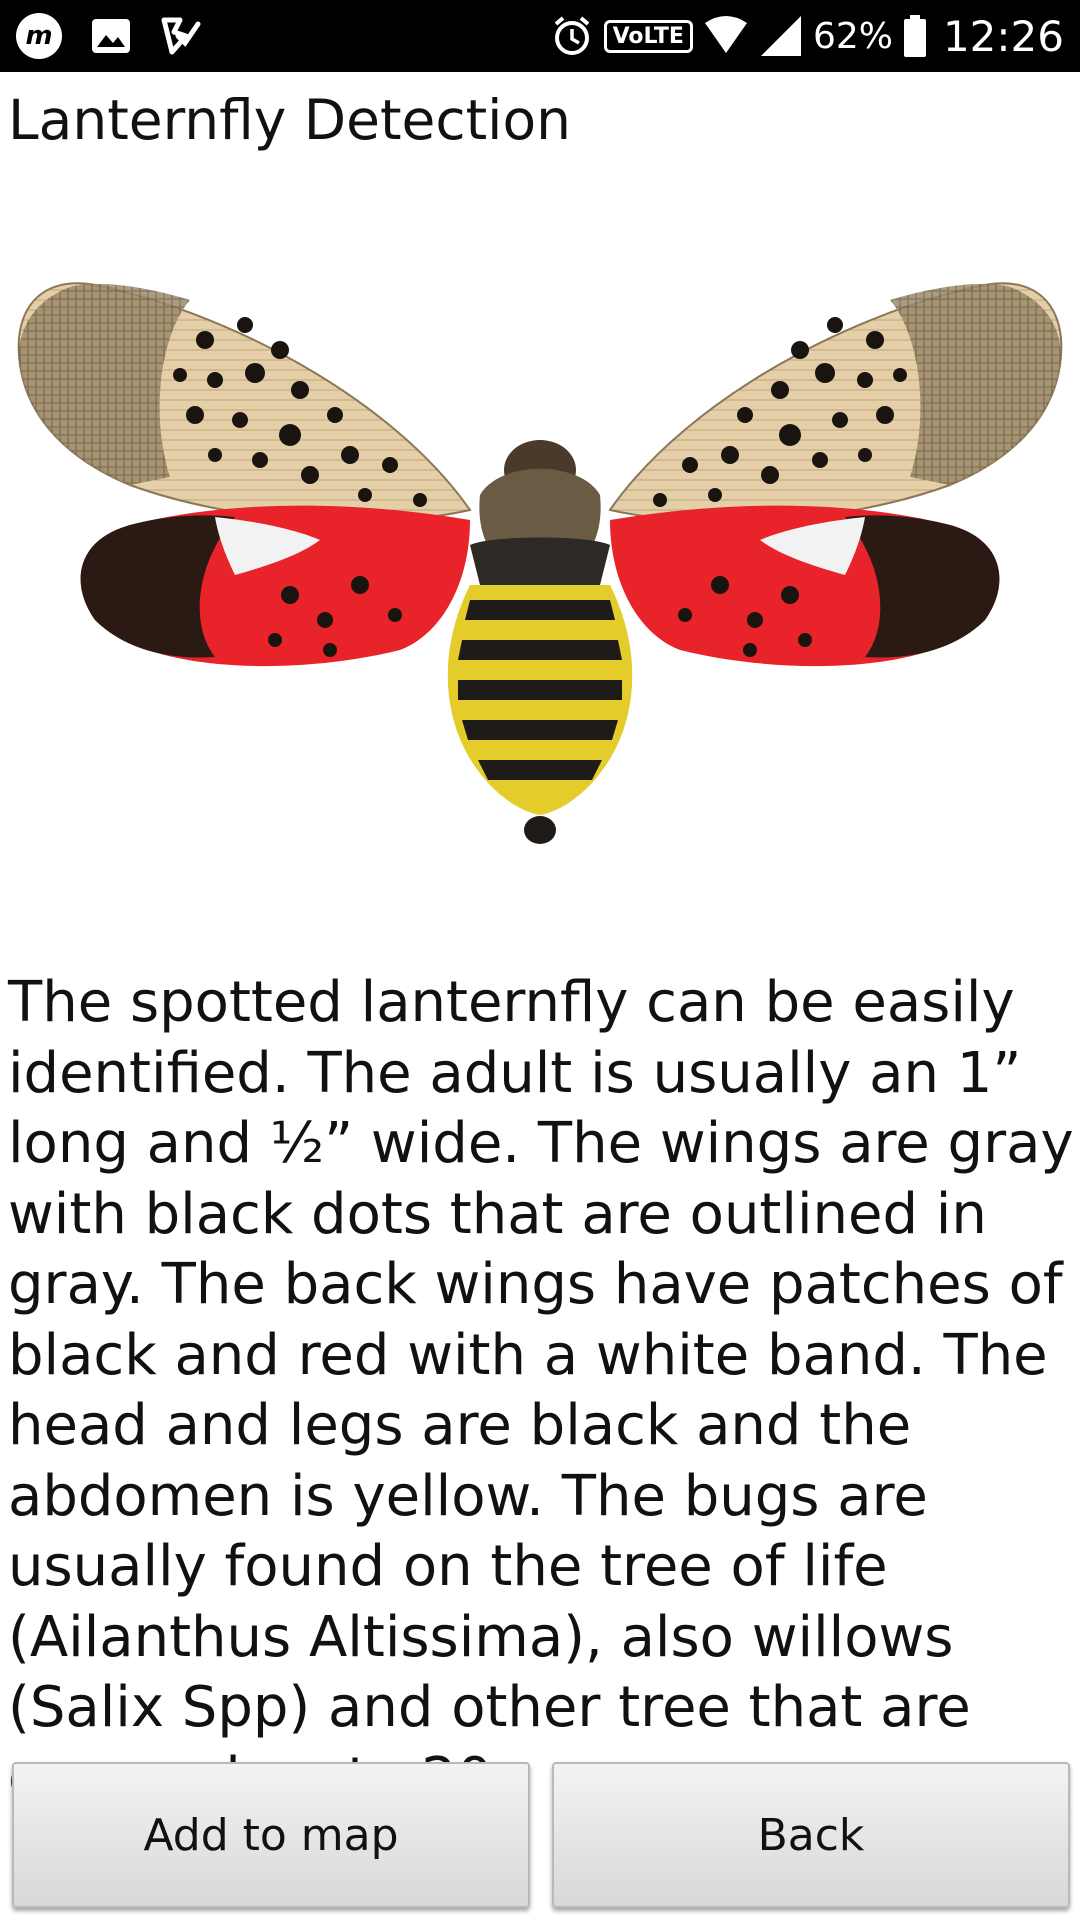 This screenshot has width=1080, height=1920. What do you see at coordinates (807, 36) in the screenshot?
I see `status-bar-system: VoLTE 62% 12:26` at bounding box center [807, 36].